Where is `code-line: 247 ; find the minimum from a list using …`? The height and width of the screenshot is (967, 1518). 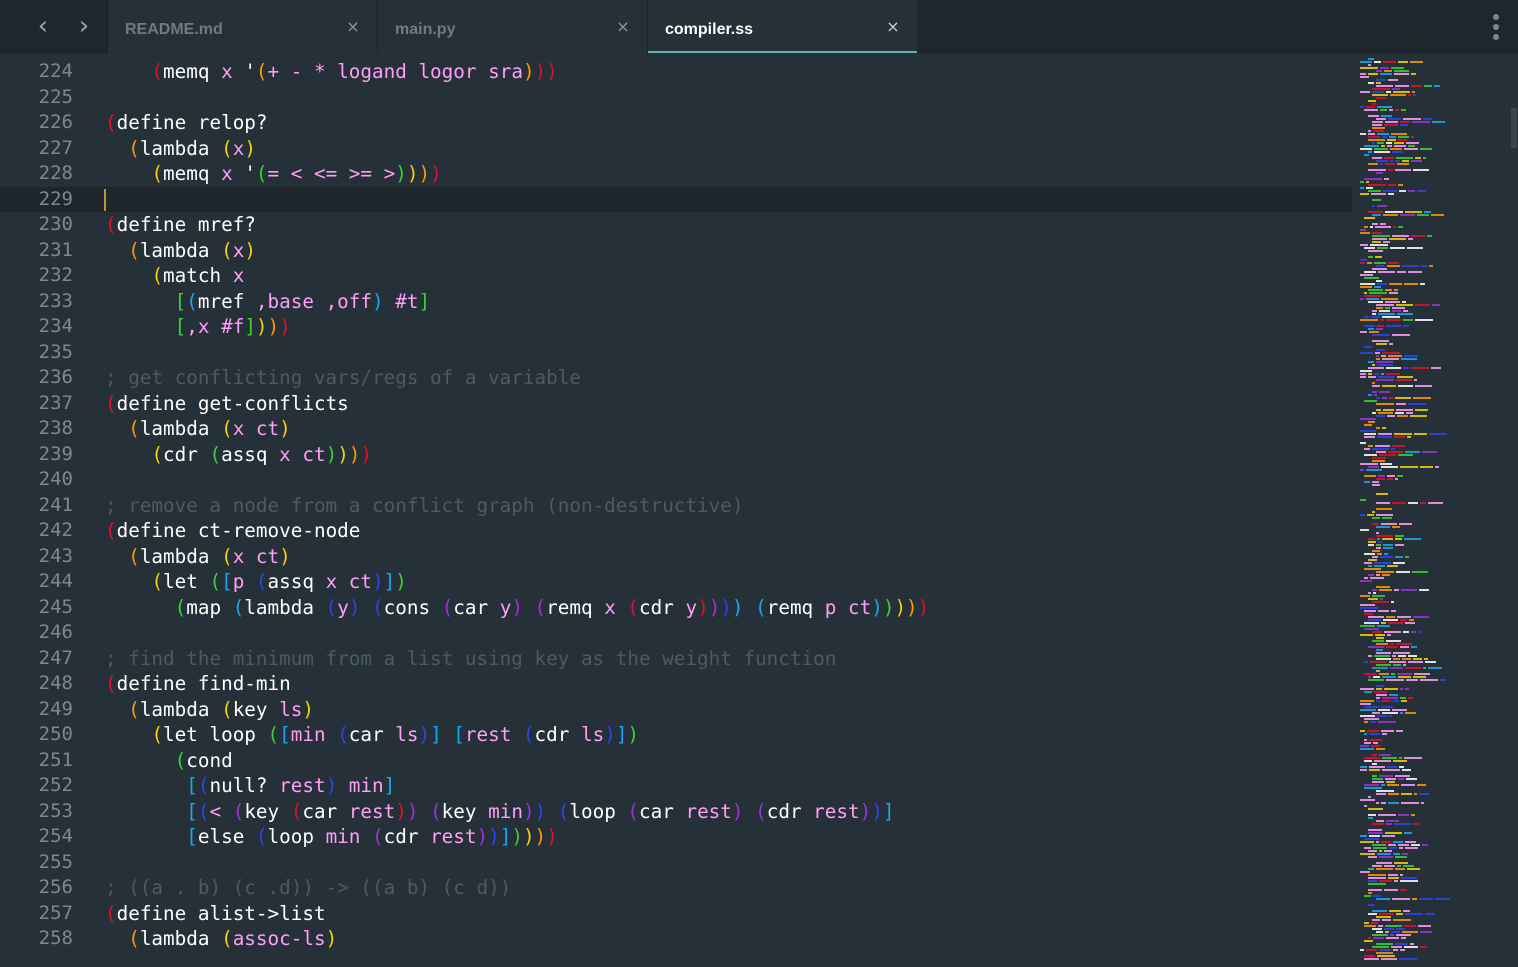
code-line: 247 ; find the minimum from a list using … is located at coordinates (676, 659).